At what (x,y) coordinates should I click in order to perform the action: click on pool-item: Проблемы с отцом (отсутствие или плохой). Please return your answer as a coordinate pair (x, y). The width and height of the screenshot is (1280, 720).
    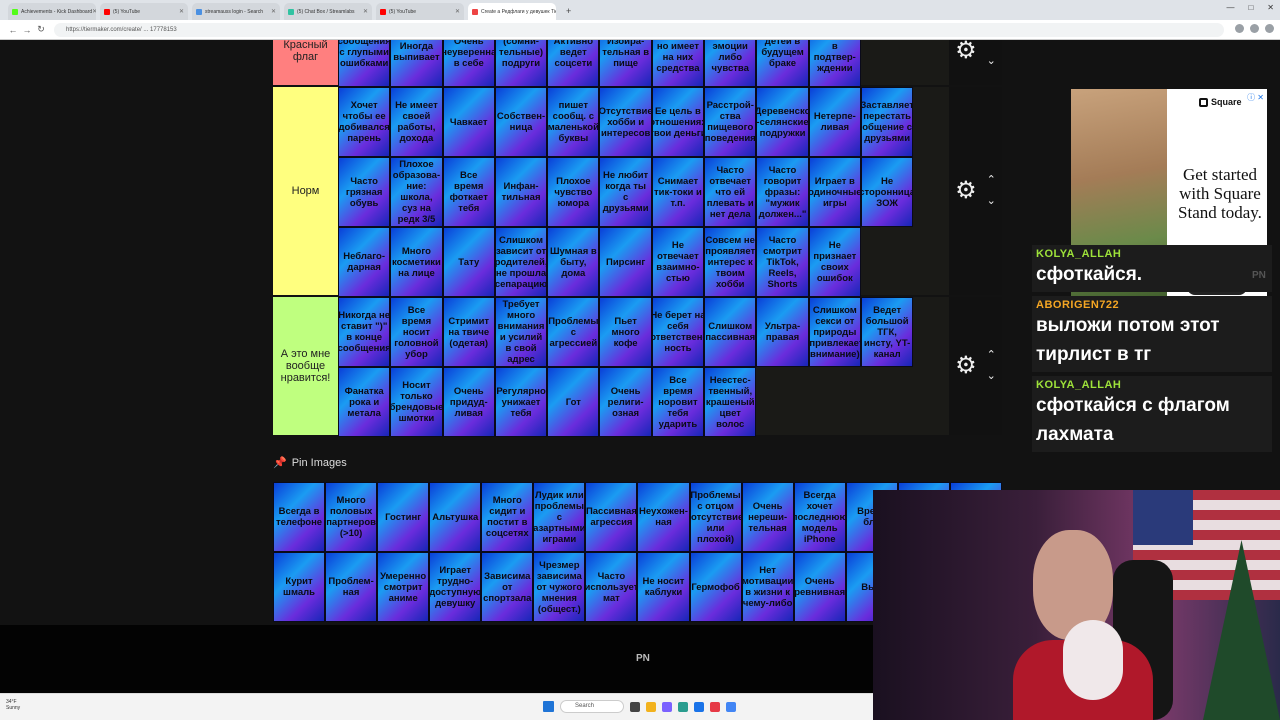
    Looking at the image, I should click on (715, 517).